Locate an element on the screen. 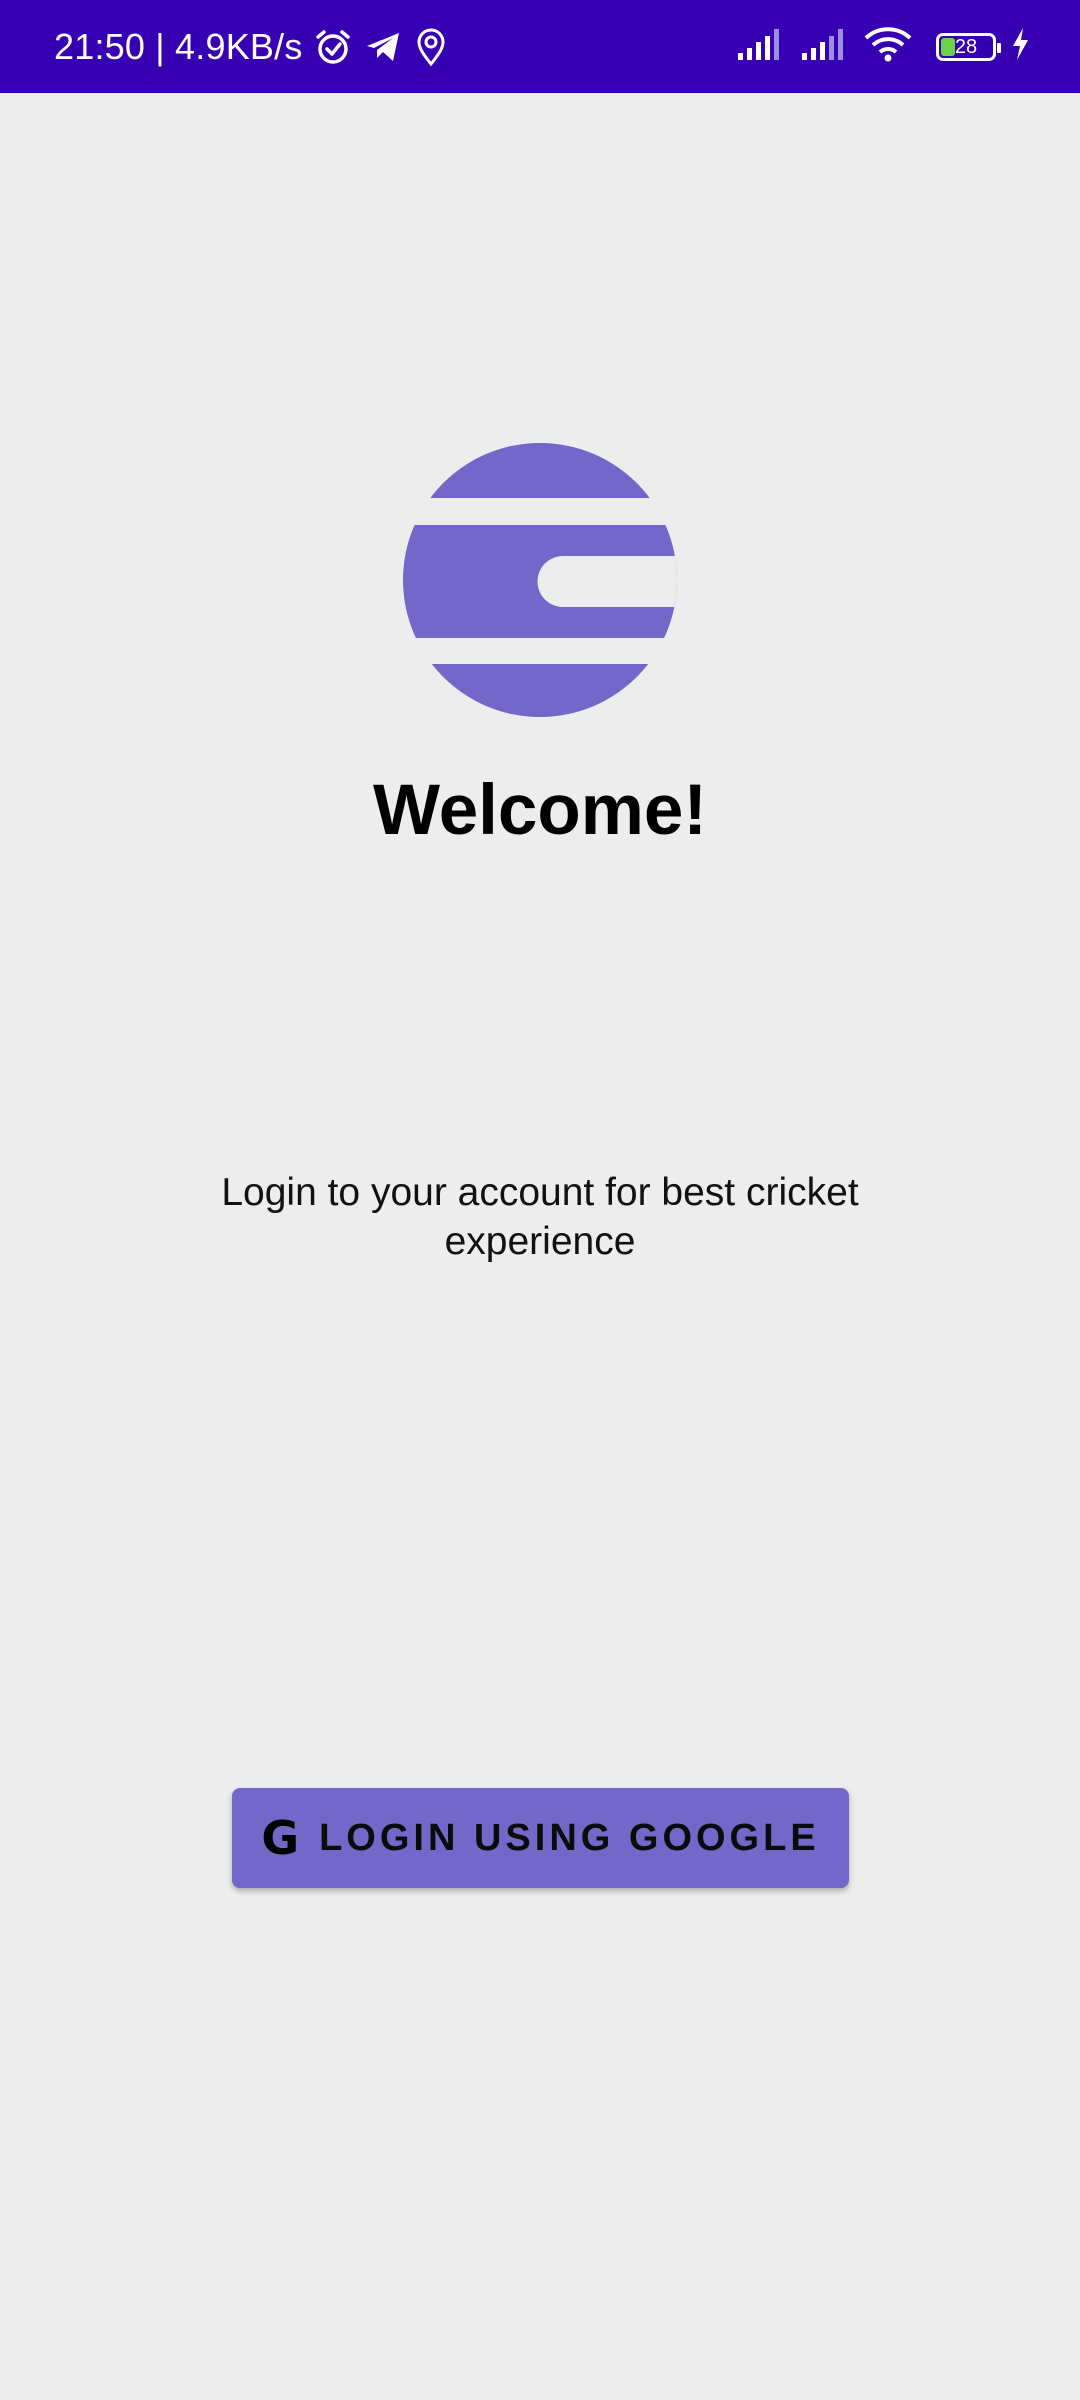 This screenshot has height=2400, width=1080. status-time-speed: 21:50 | 4.9KB/s is located at coordinates (178, 46).